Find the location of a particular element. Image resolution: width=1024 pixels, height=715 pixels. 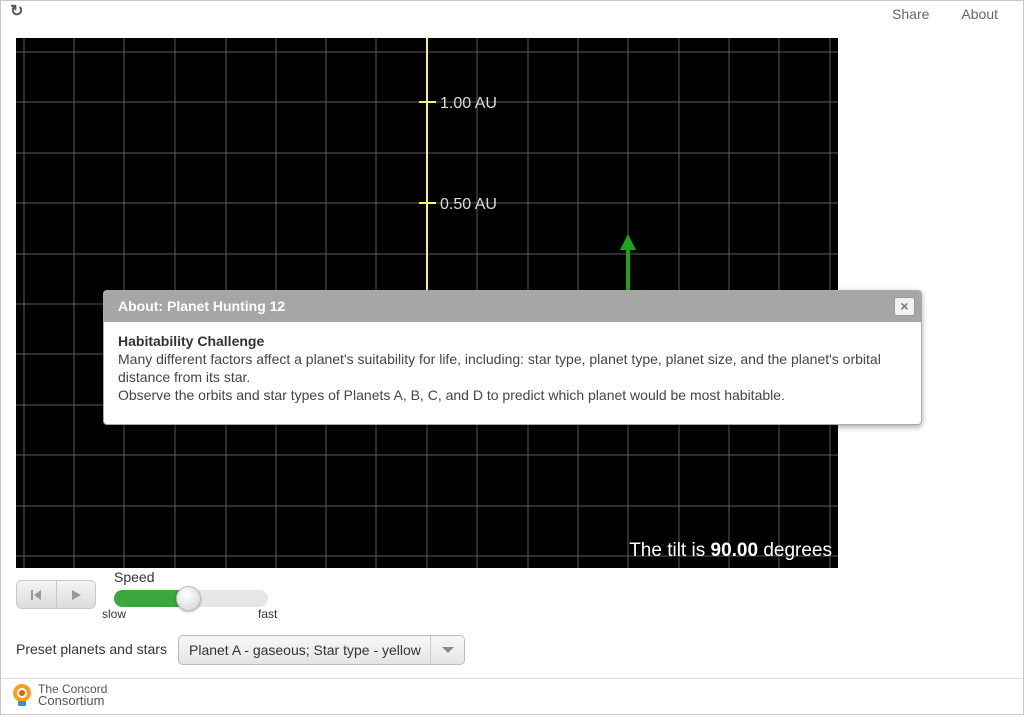

concord-logo: The Concord Consortium is located at coordinates (58, 695).